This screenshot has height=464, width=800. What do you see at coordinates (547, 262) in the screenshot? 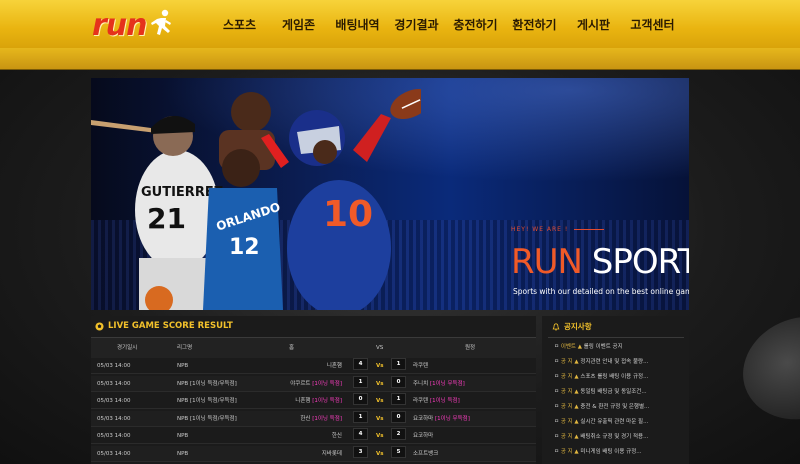
I see `brand-run: RUN` at bounding box center [547, 262].